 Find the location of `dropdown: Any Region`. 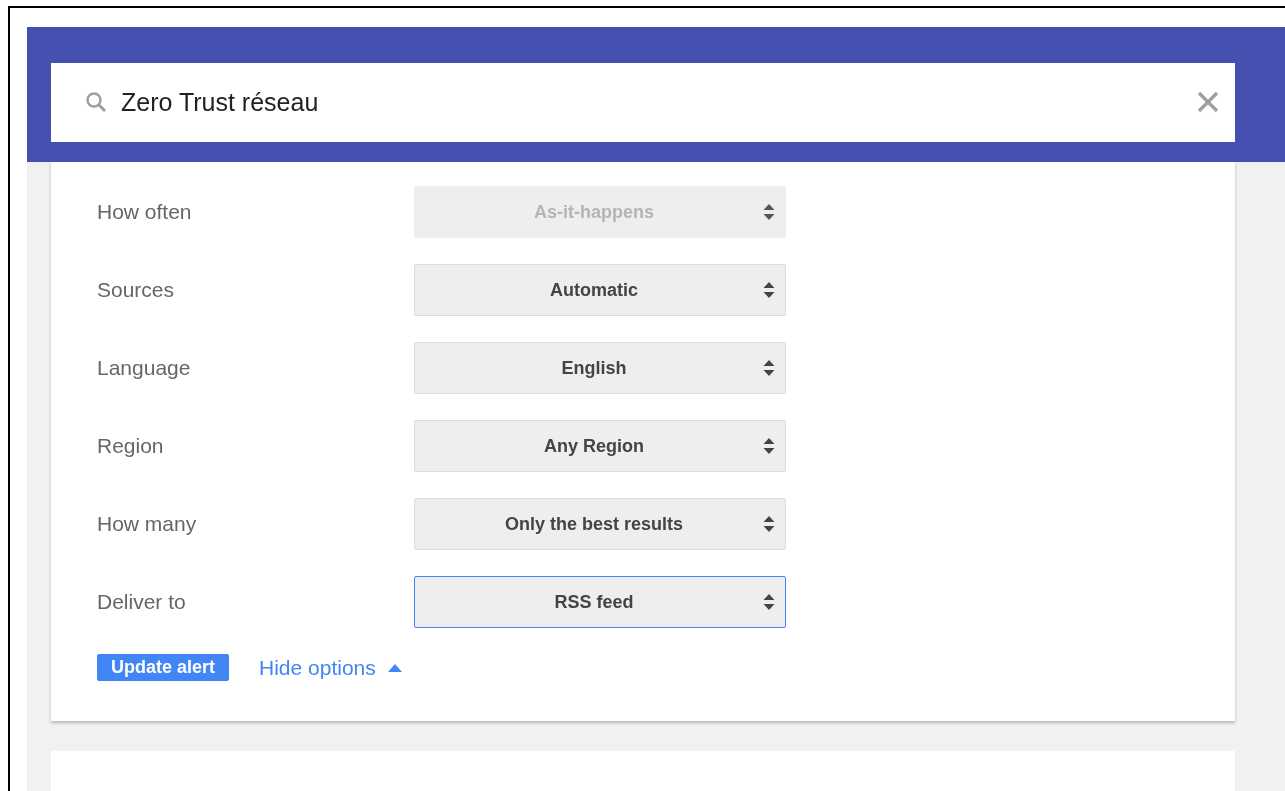

dropdown: Any Region is located at coordinates (600, 446).